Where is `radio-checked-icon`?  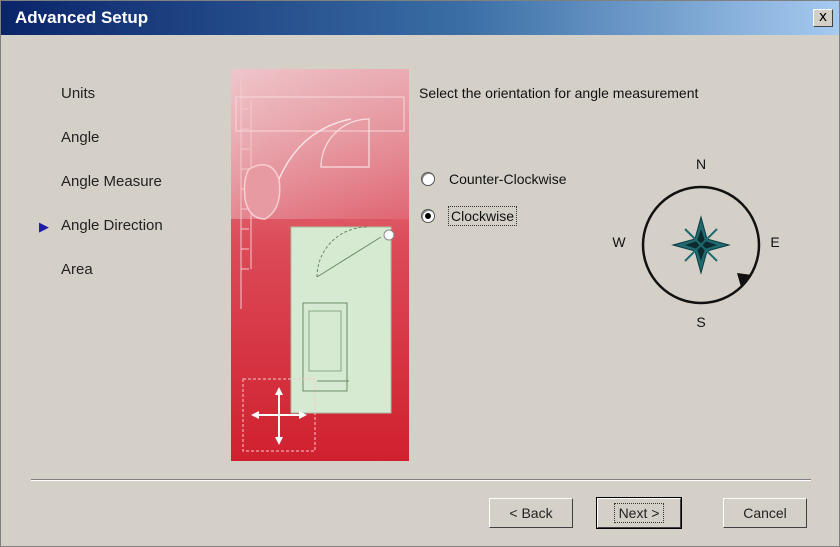
radio-checked-icon is located at coordinates (428, 216).